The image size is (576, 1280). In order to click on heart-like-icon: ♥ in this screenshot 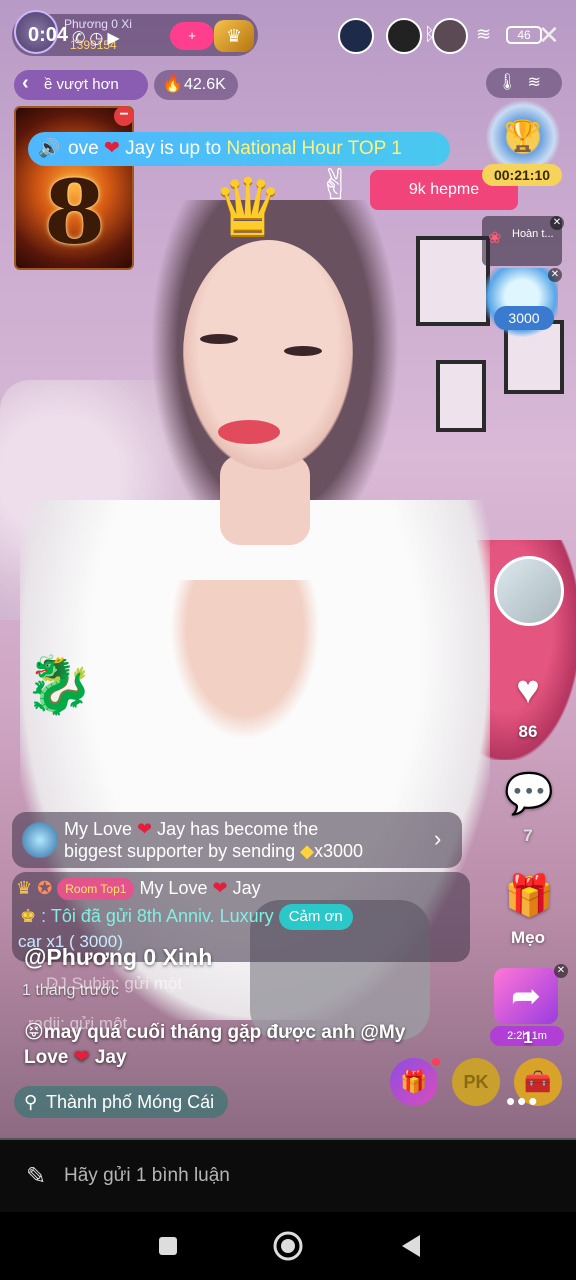, I will do `click(528, 690)`.